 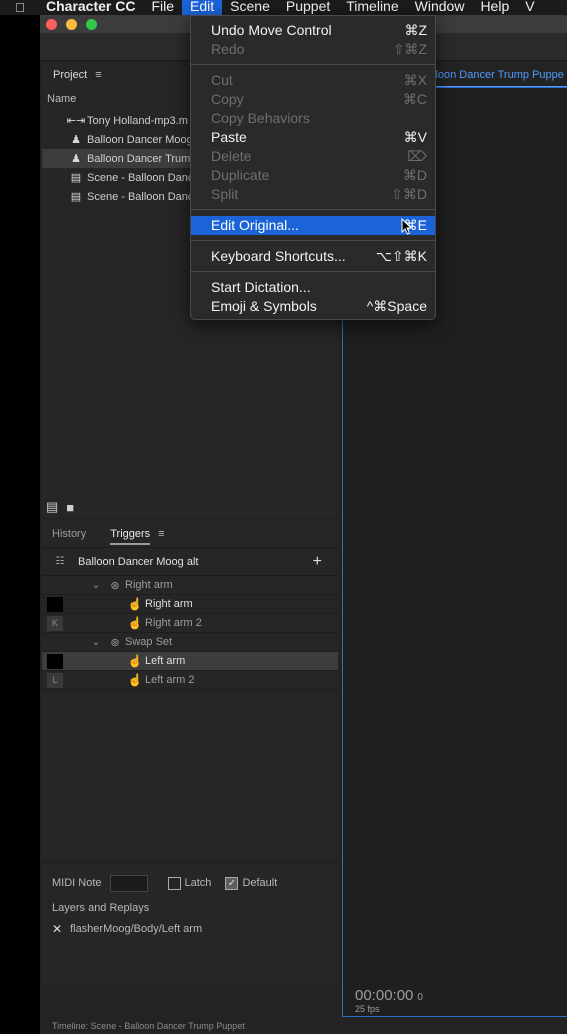 I want to click on menu-item-emoji-symbols: Emoji & Symbols ^⌘Space, so click(x=313, y=306).